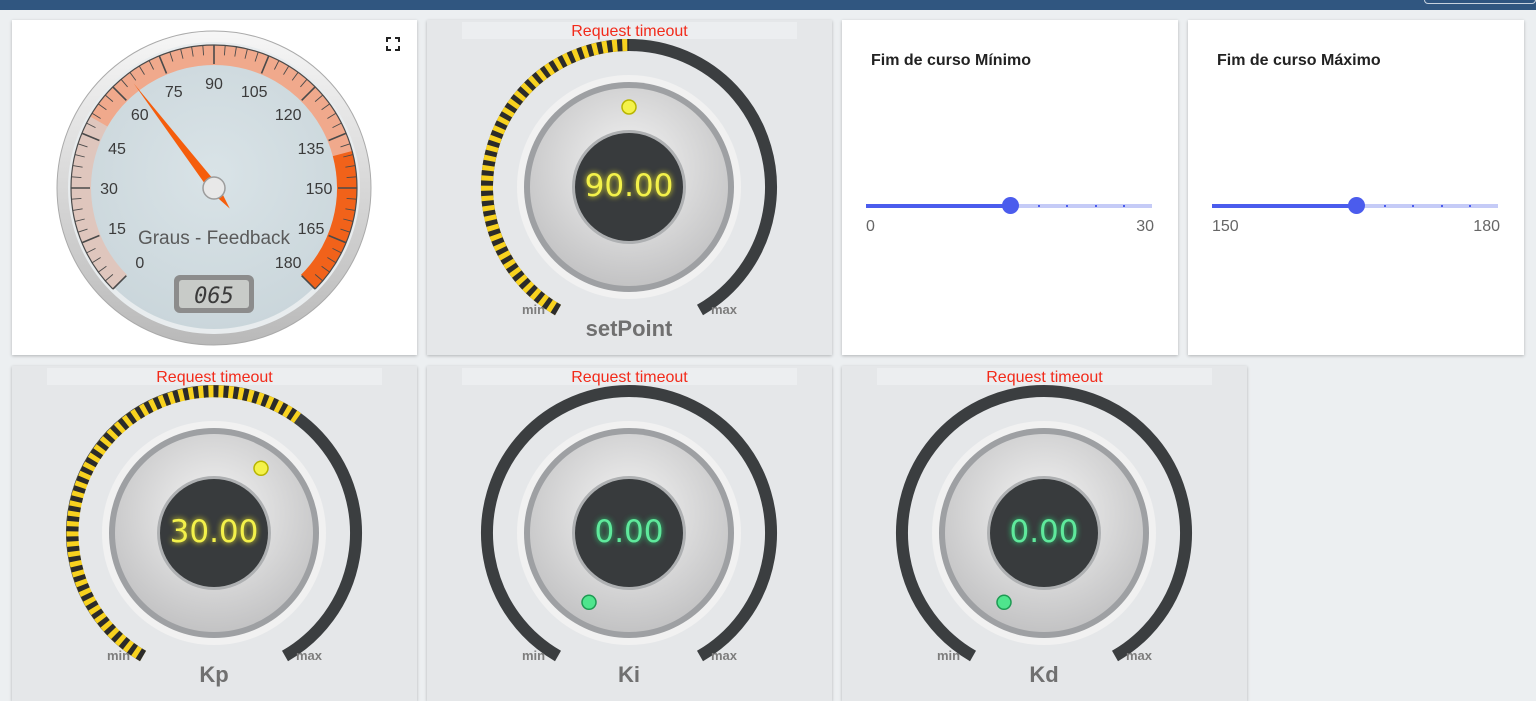  What do you see at coordinates (117, 149) in the screenshot?
I see `gauge-tick-label: 45` at bounding box center [117, 149].